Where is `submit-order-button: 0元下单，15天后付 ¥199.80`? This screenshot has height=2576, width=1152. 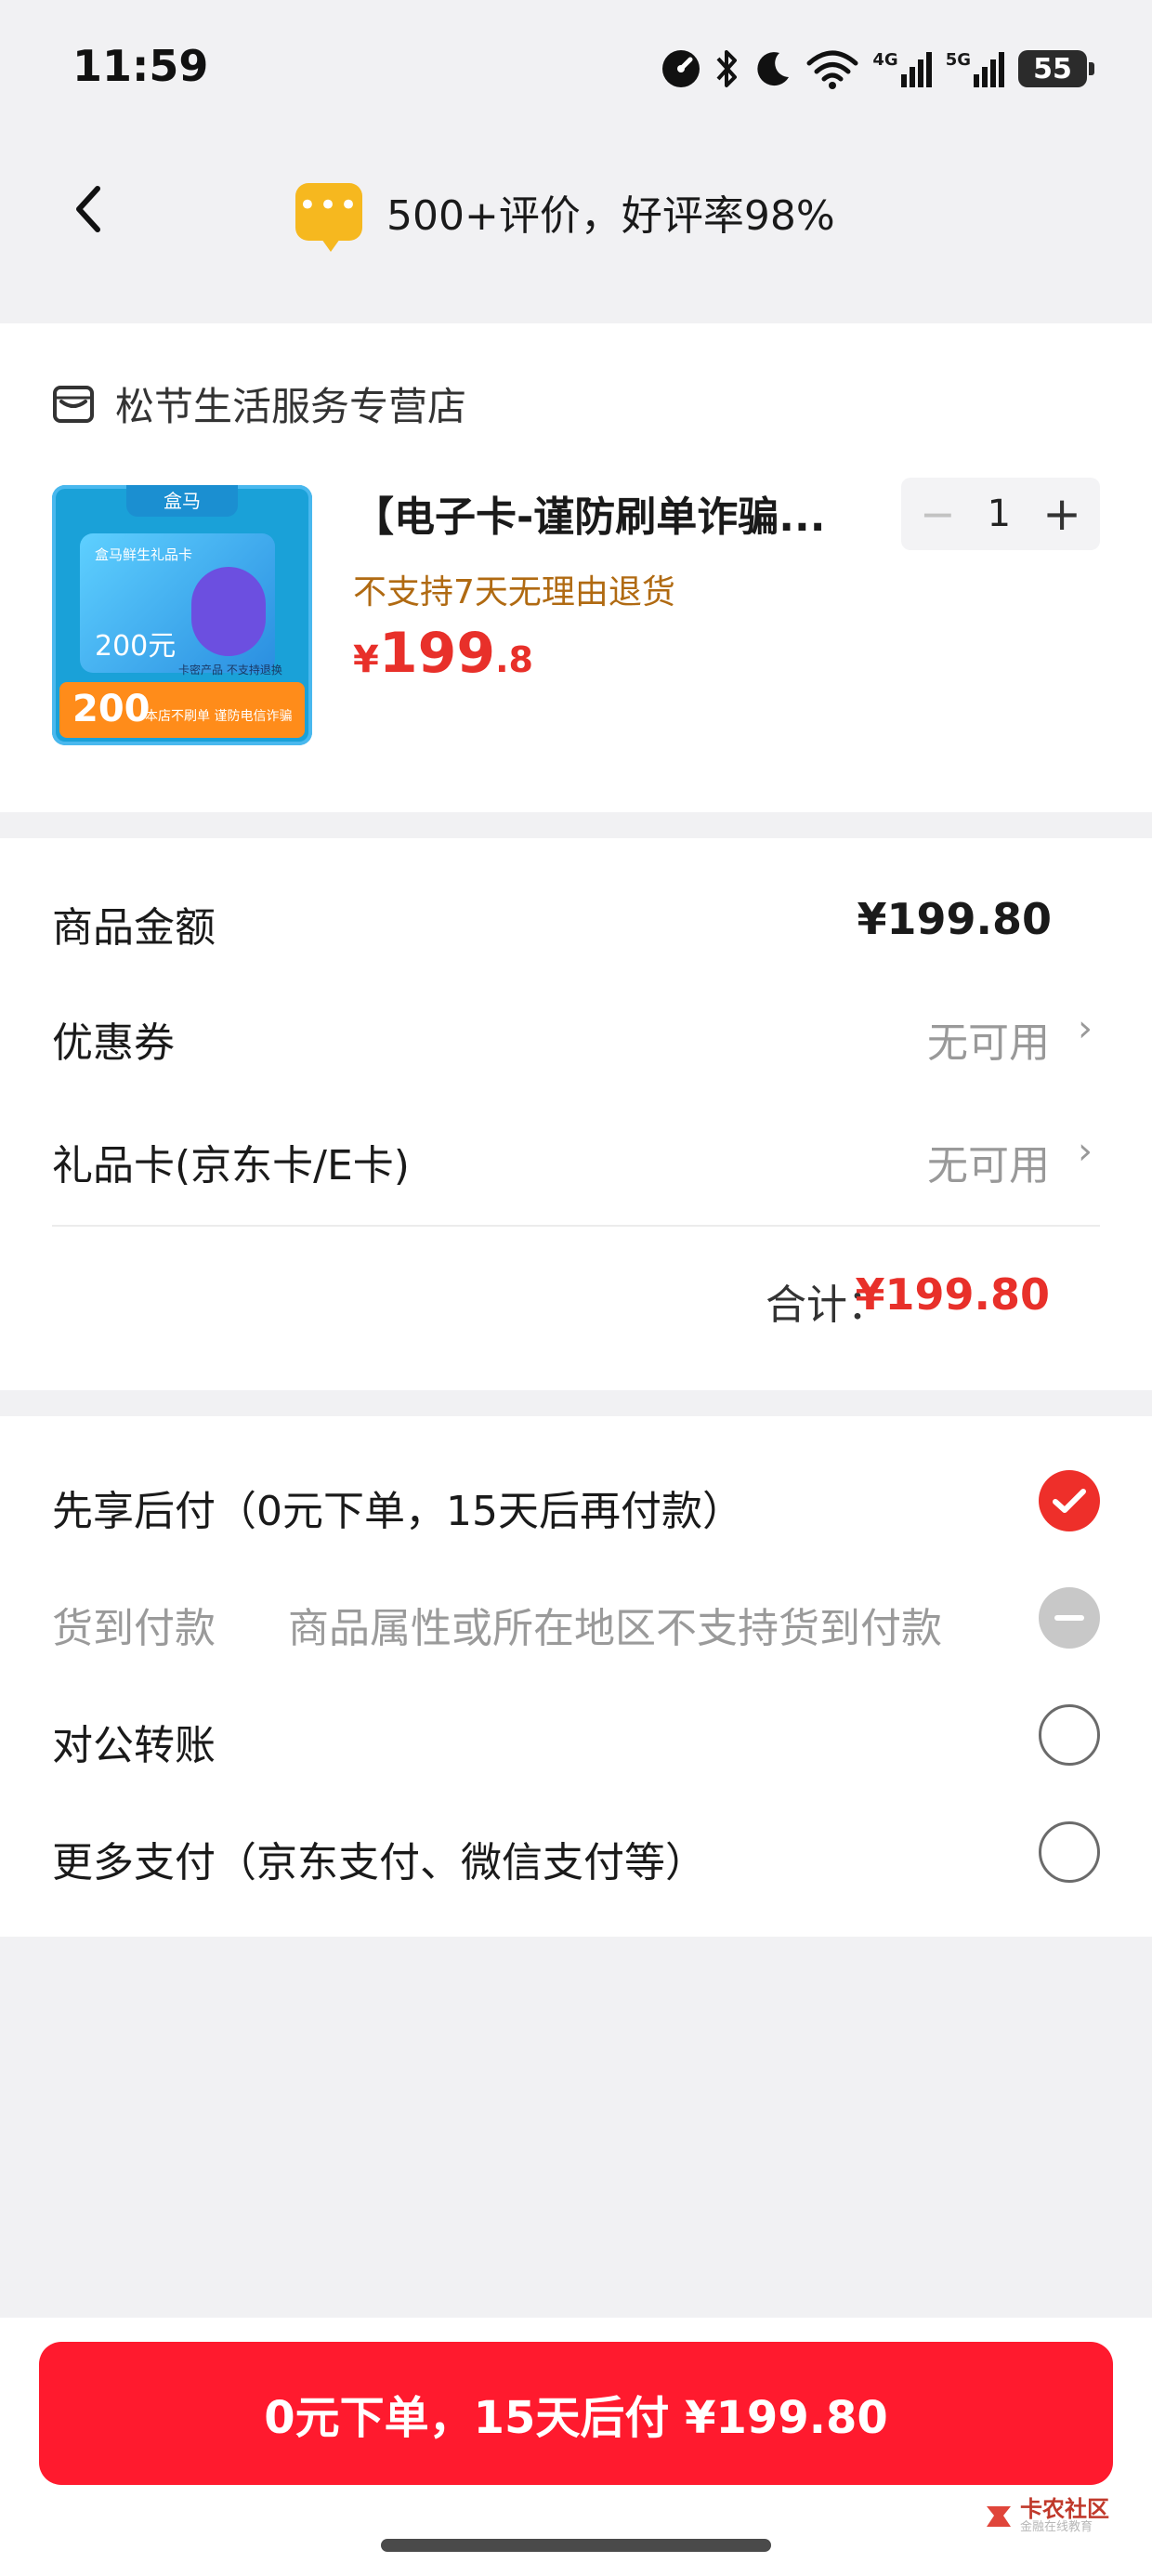
submit-order-button: 0元下单，15天后付 ¥199.80 is located at coordinates (576, 2413).